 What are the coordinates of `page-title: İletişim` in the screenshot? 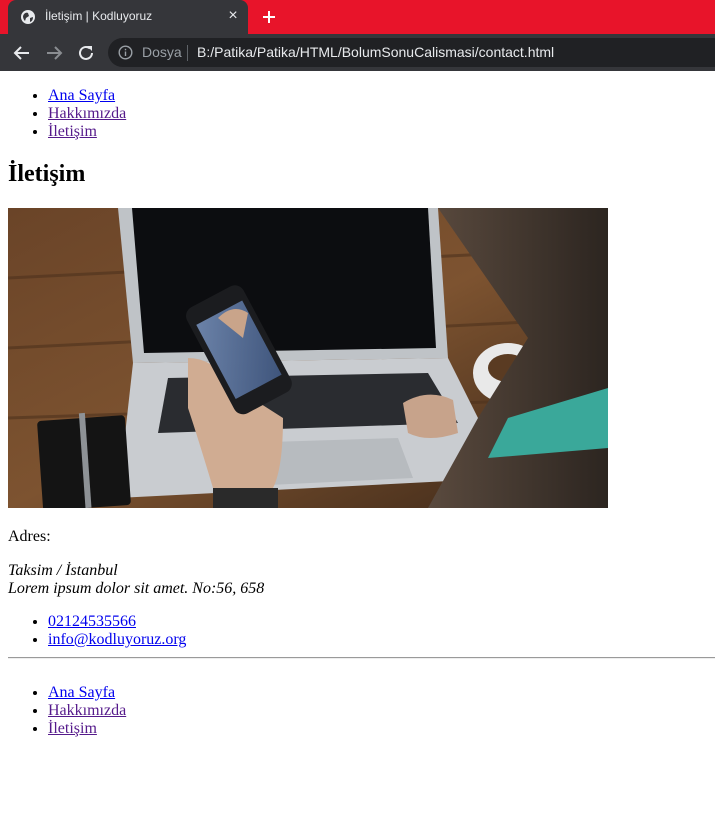 It's located at (47, 174).